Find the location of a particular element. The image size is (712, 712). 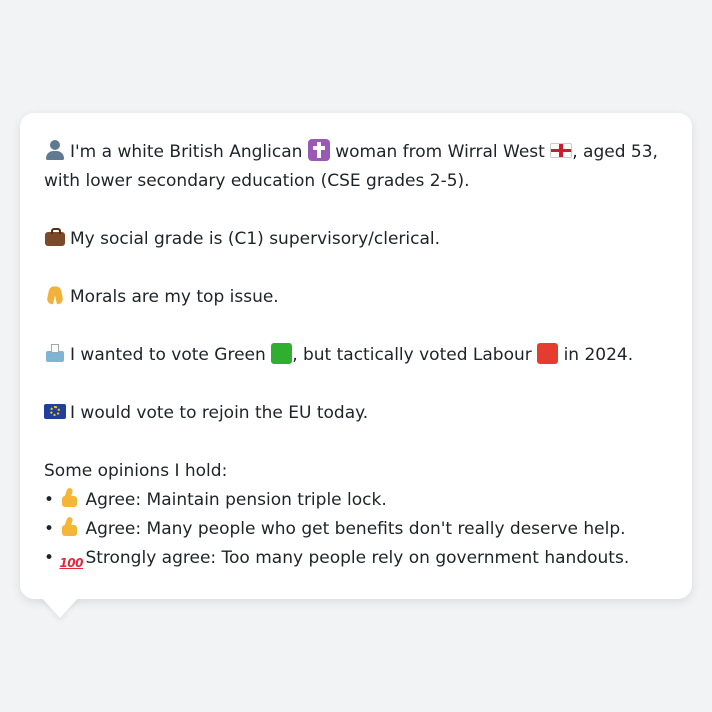

speech-bubble-tail is located at coordinates (60, 607).